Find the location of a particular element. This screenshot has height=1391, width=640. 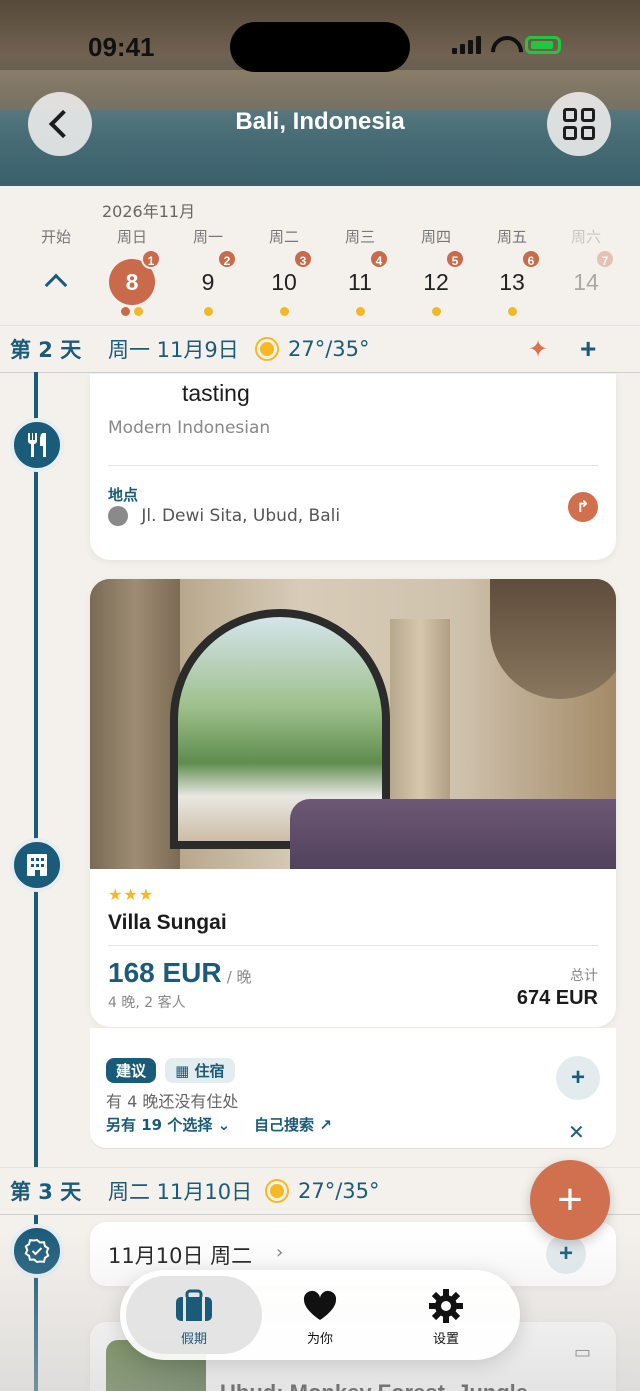

suggestion-message: 有 4 晚还没有住处 is located at coordinates (172, 1101).